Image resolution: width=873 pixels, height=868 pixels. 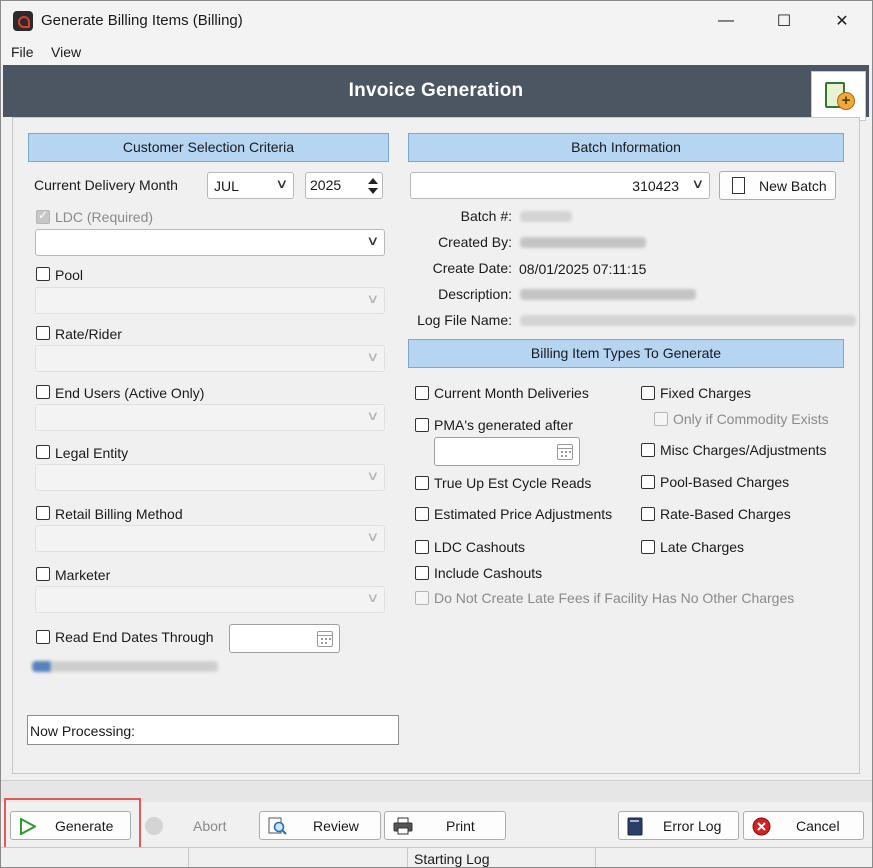 I want to click on print-label: Print, so click(x=460, y=826).